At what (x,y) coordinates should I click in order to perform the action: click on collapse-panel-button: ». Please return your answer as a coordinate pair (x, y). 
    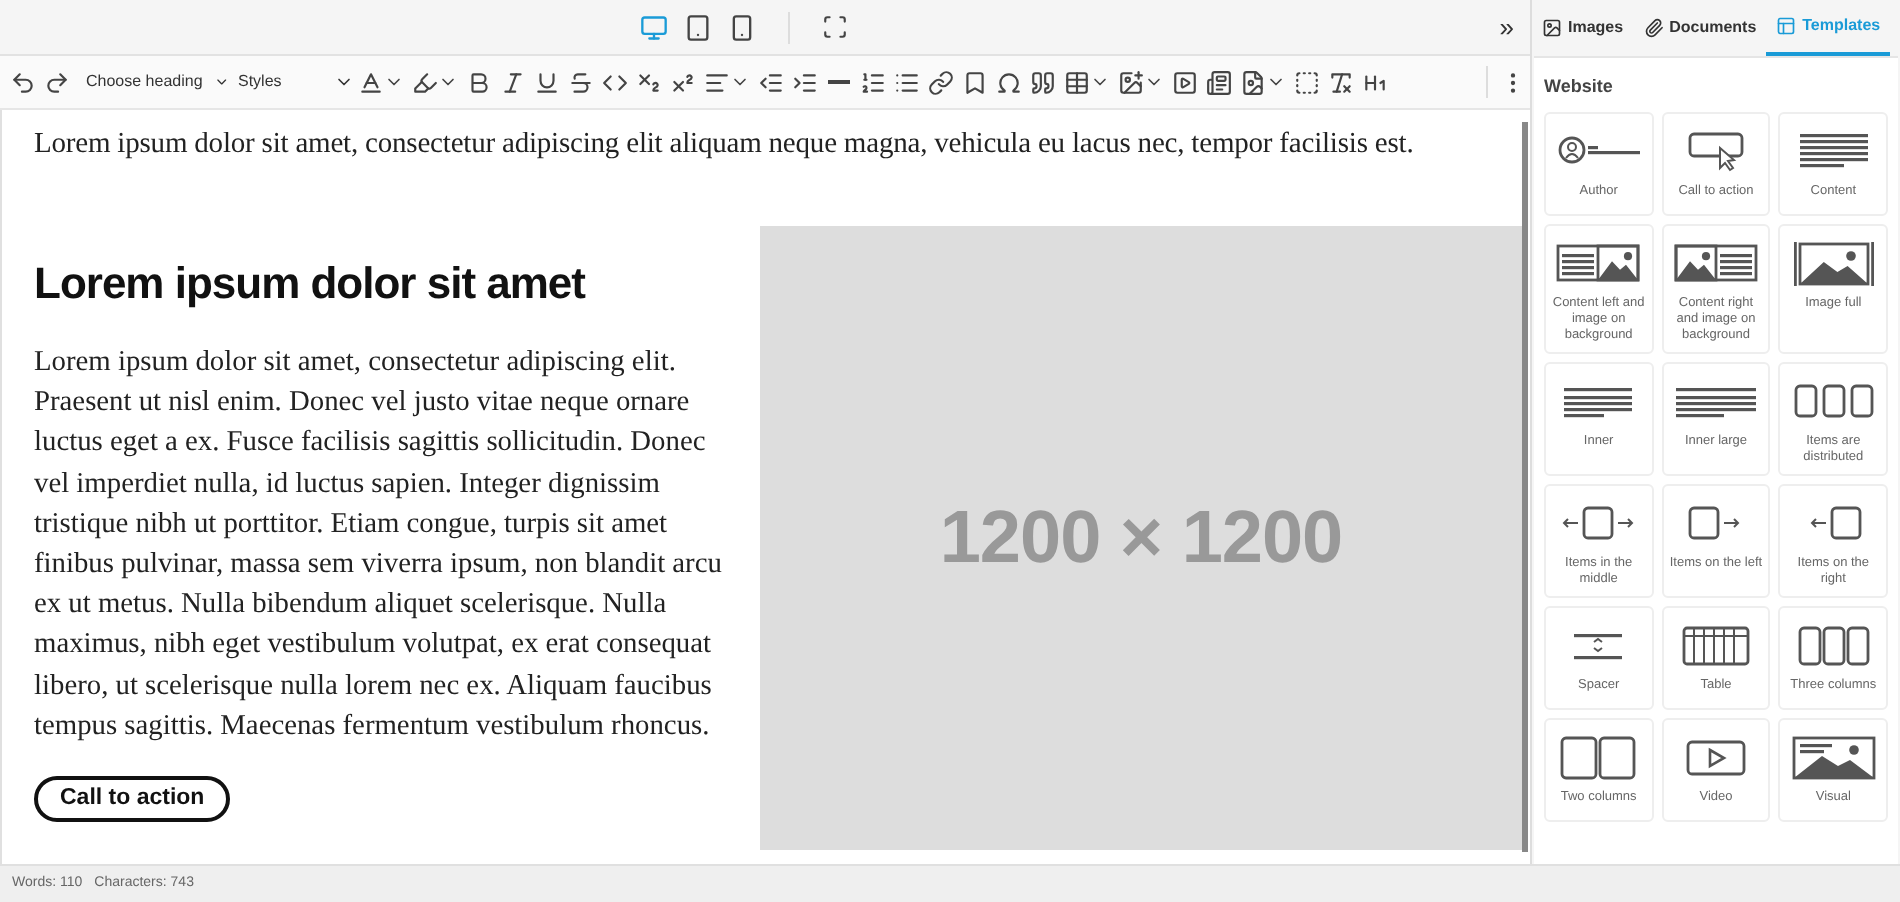
    Looking at the image, I should click on (1506, 27).